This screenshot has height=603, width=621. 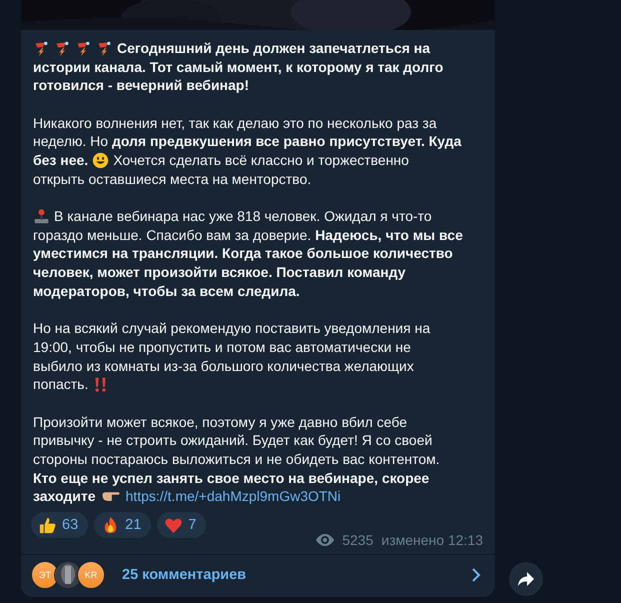 I want to click on post-text: Сегодняшний день должен запечатлеться на, so click(x=273, y=48).